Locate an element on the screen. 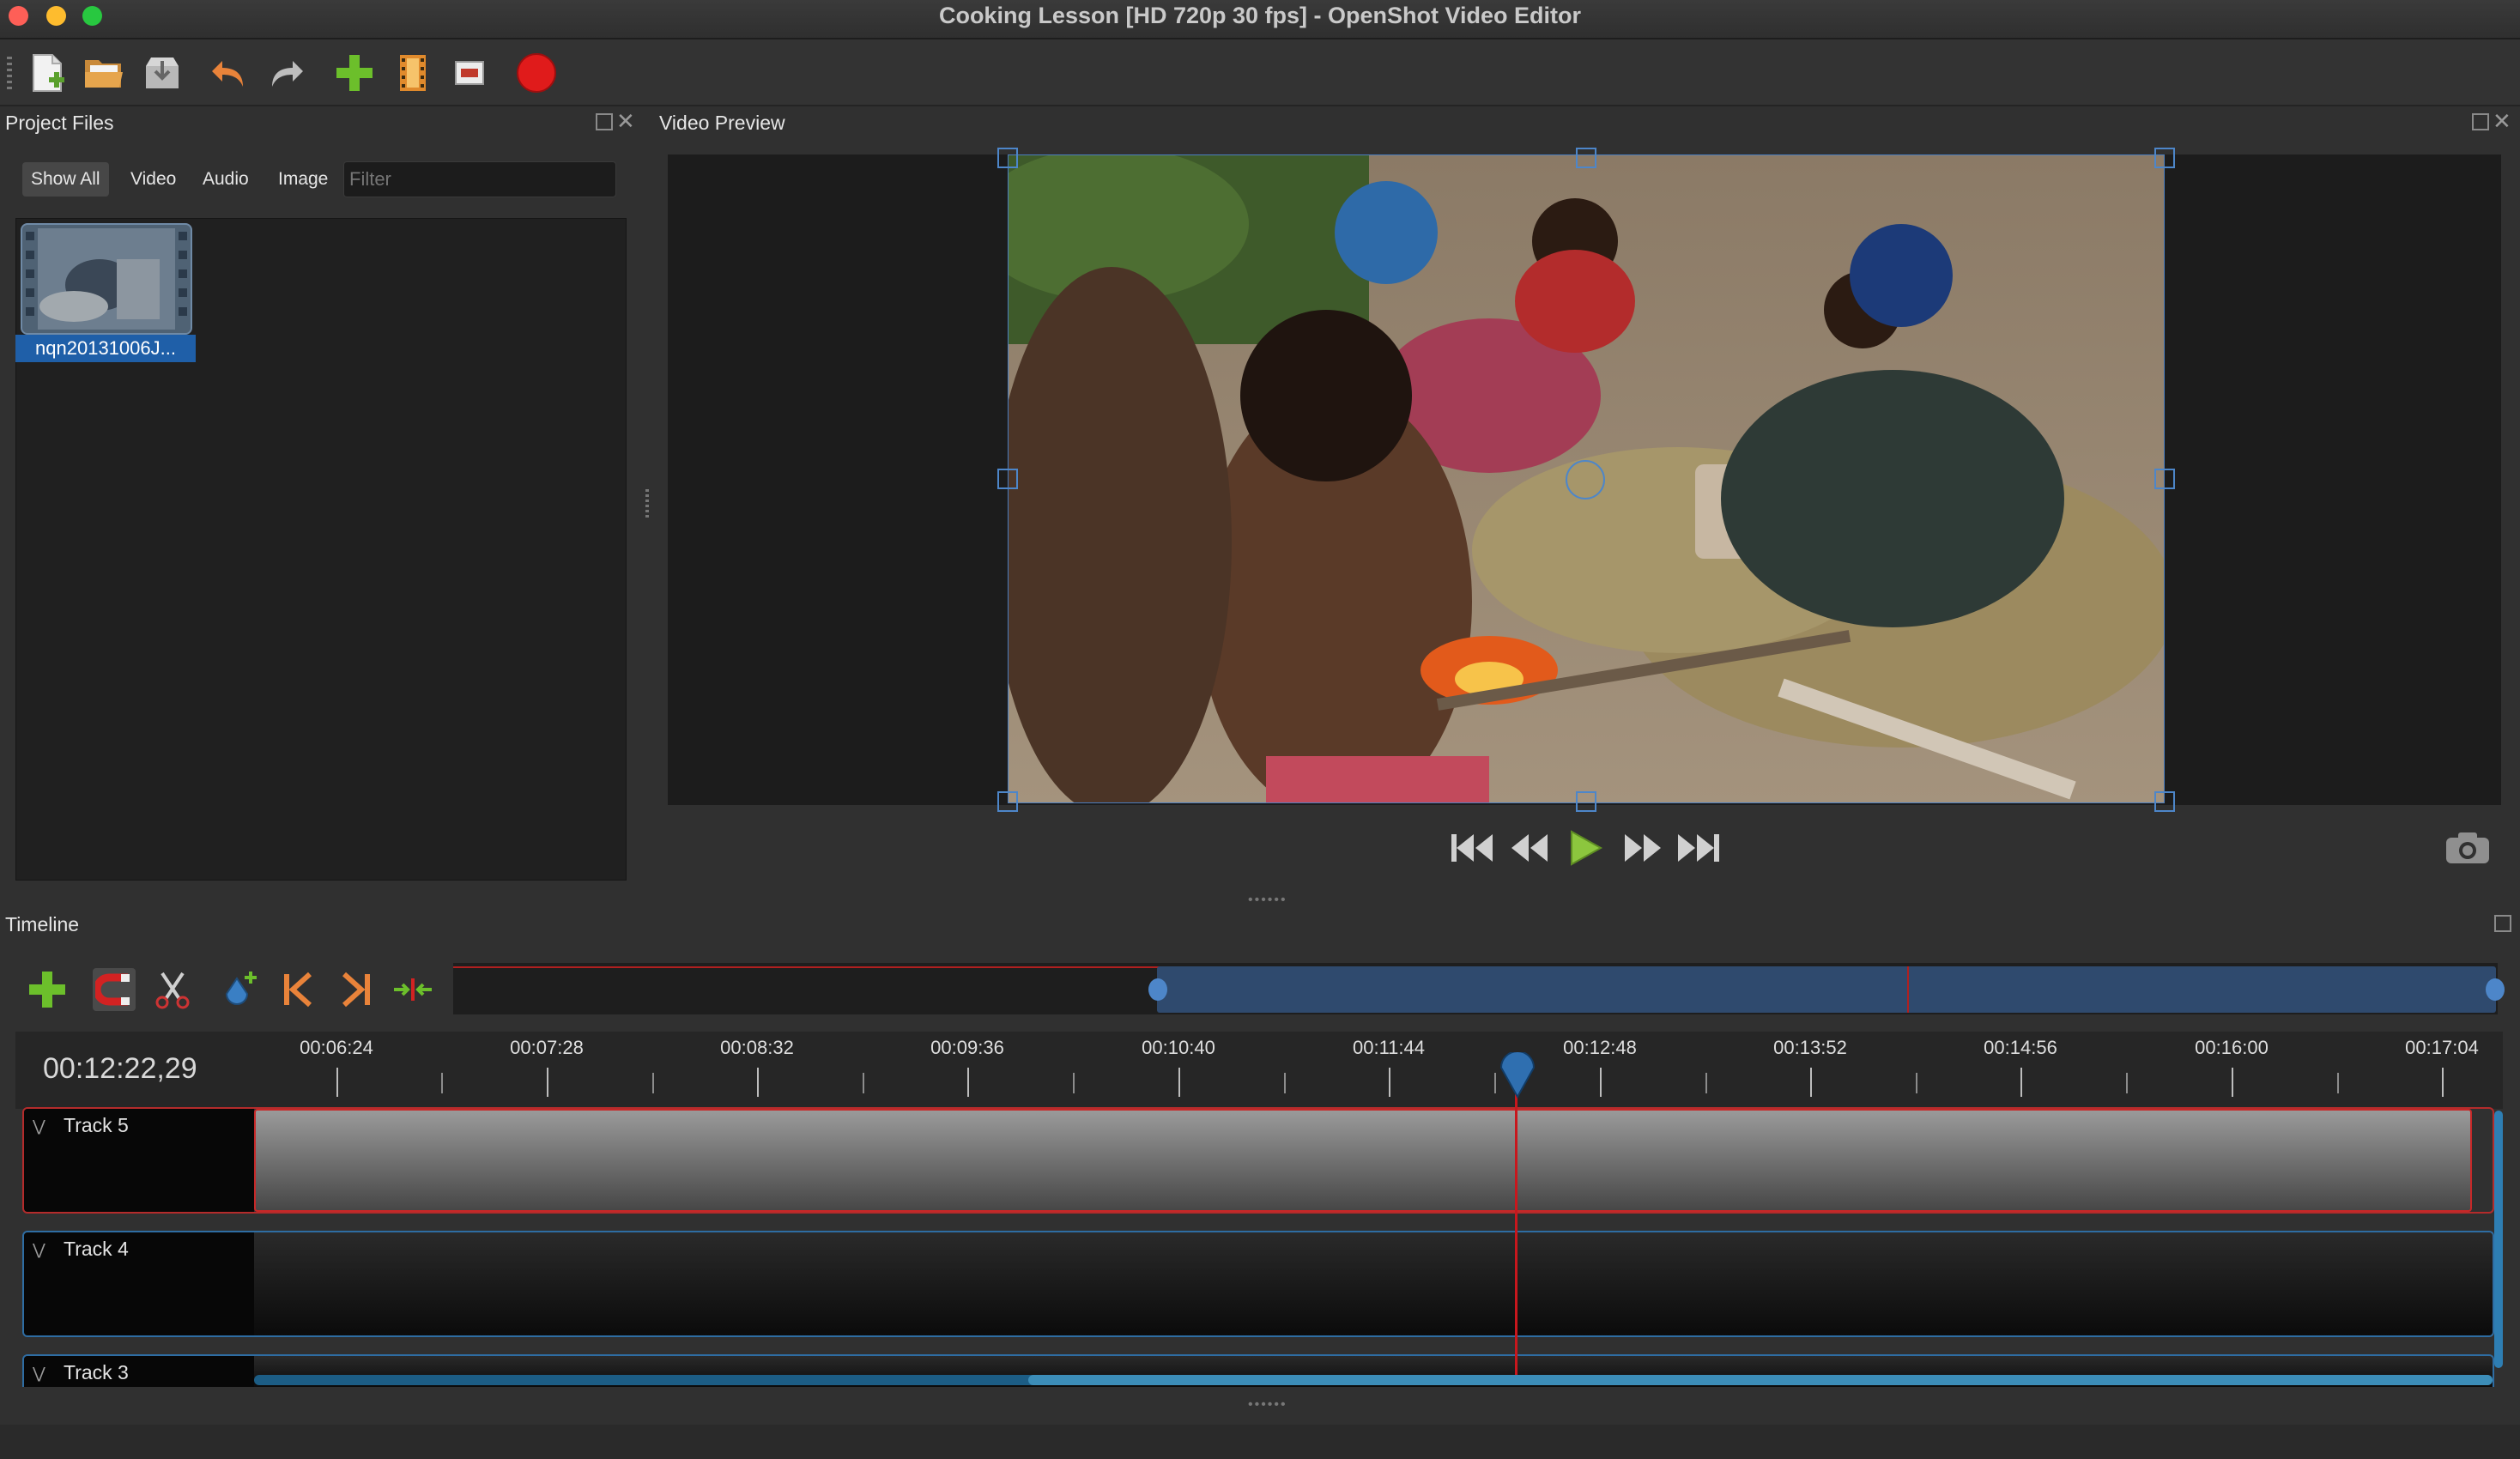 This screenshot has height=1459, width=2520. jump-start-button is located at coordinates (1471, 848).